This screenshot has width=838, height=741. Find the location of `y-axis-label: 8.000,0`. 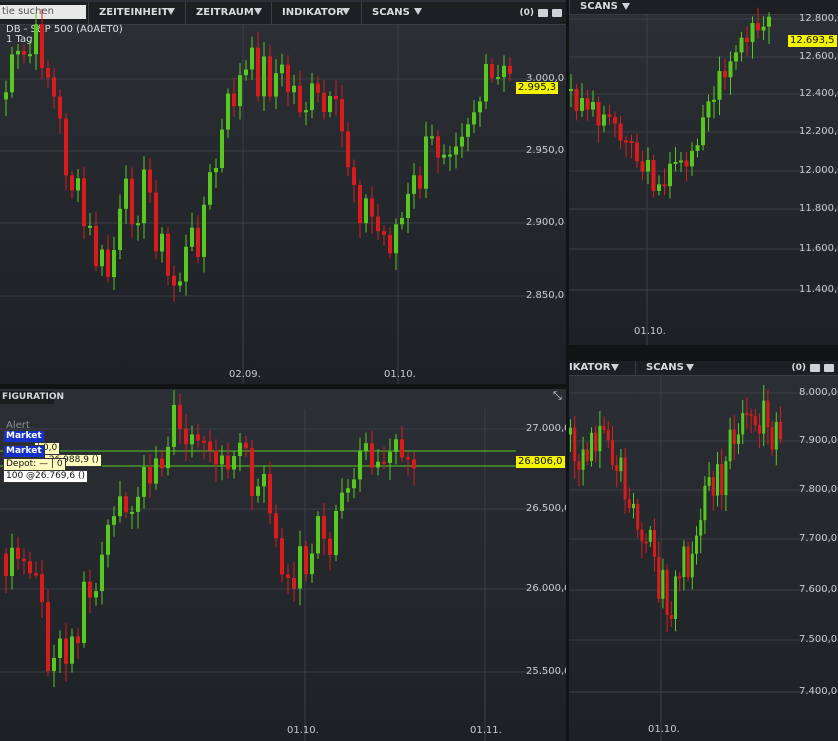

y-axis-label: 8.000,0 is located at coordinates (818, 392).